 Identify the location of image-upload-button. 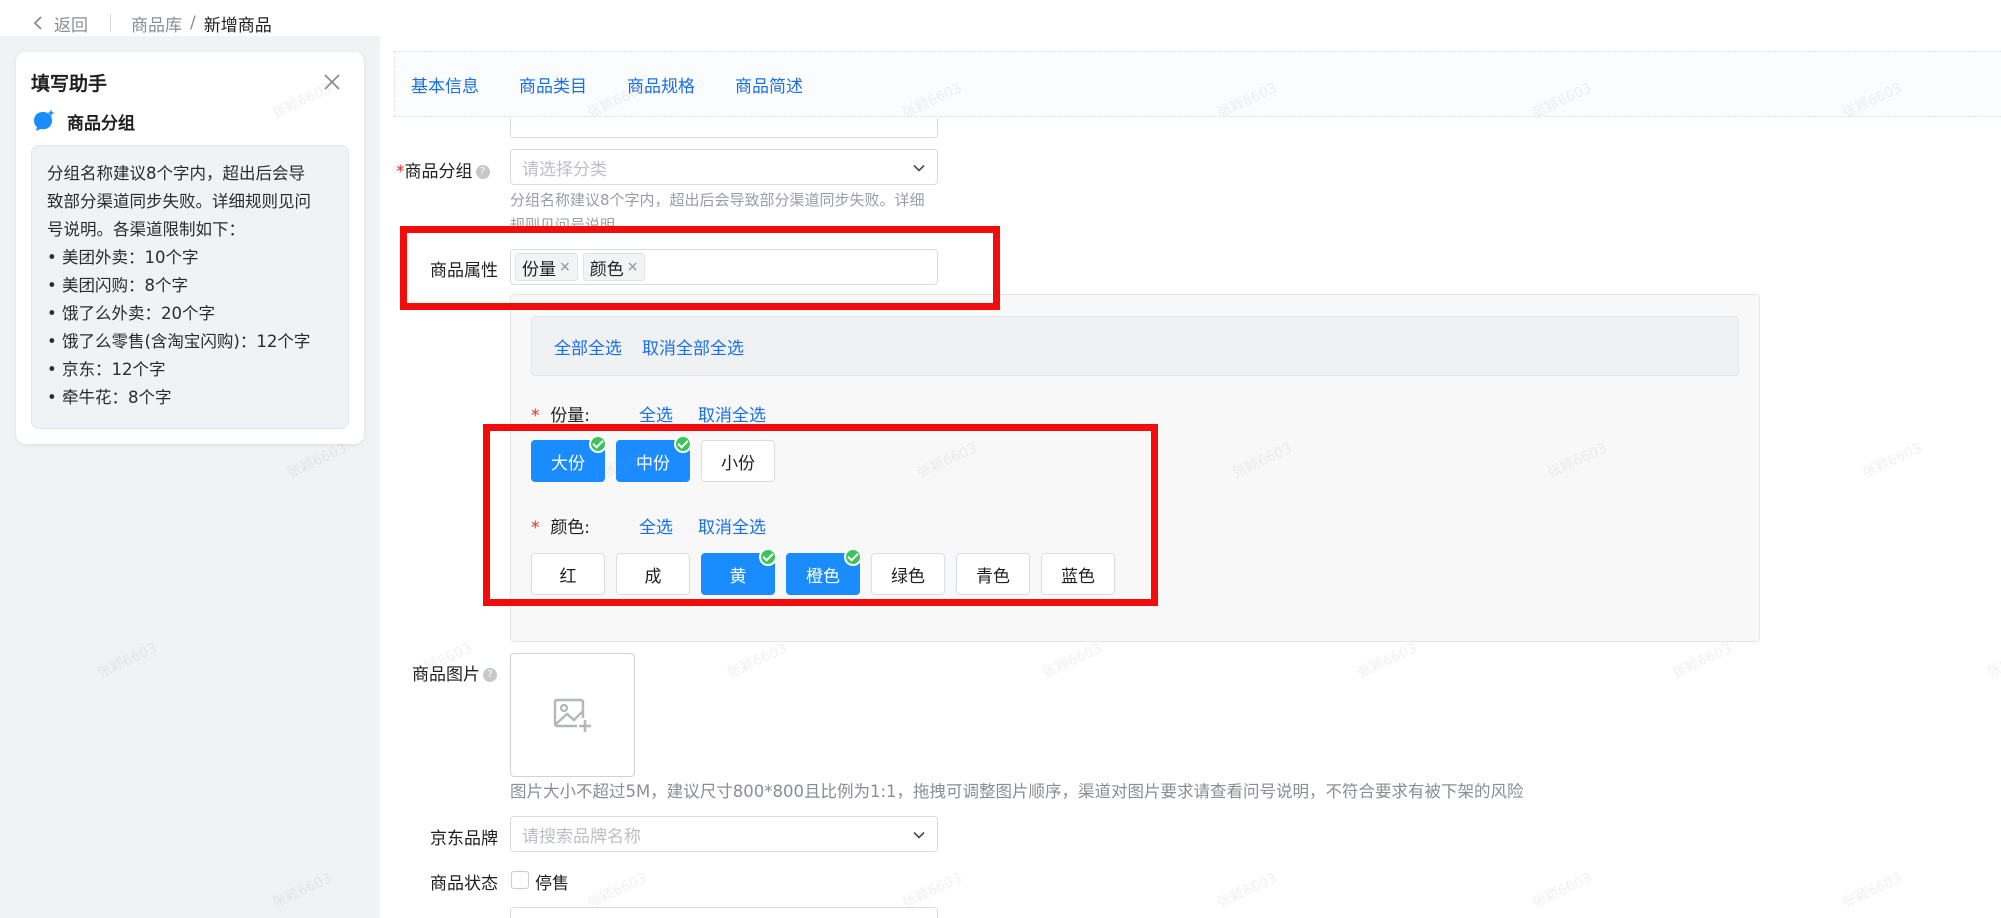
(572, 715).